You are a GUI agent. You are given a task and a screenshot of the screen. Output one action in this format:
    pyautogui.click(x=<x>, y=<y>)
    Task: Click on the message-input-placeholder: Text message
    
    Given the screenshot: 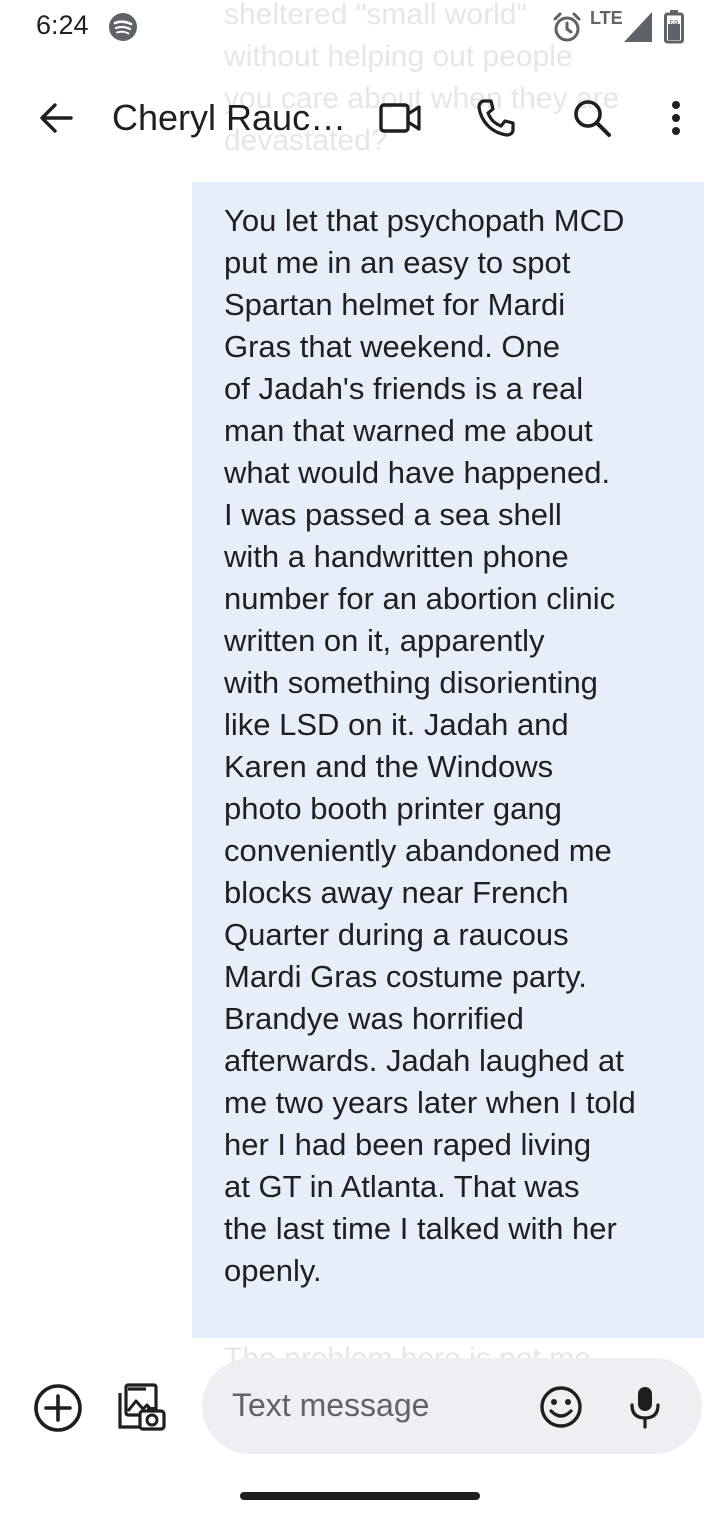 What is the action you would take?
    pyautogui.click(x=331, y=1405)
    